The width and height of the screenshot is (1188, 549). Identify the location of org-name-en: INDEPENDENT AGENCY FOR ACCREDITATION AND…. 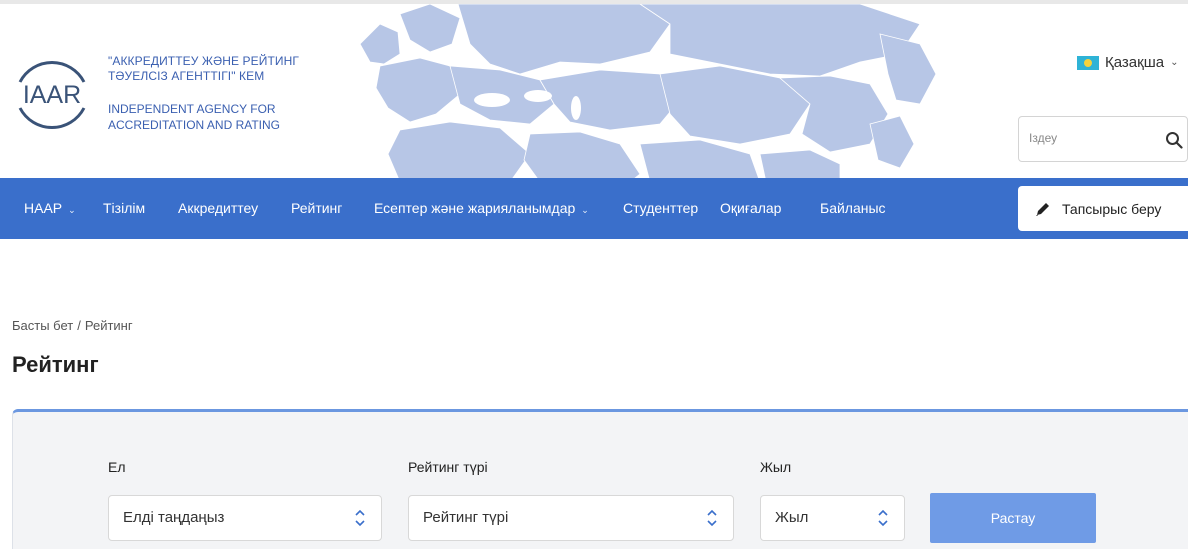
(194, 117).